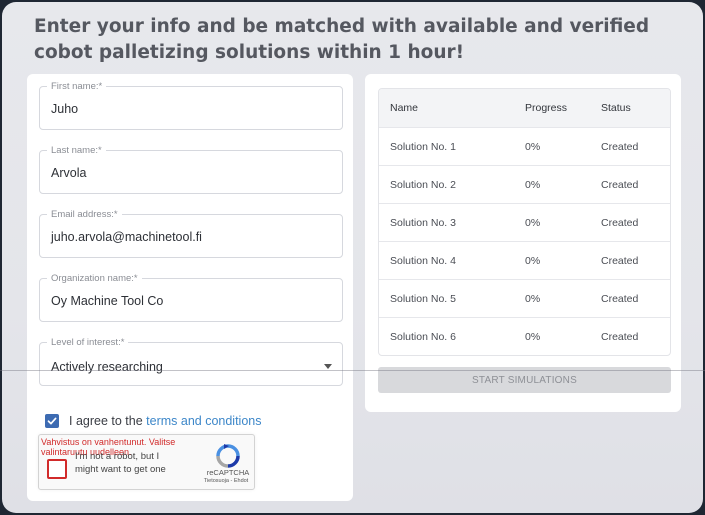  I want to click on solution-name: Solution No. 2, so click(423, 184).